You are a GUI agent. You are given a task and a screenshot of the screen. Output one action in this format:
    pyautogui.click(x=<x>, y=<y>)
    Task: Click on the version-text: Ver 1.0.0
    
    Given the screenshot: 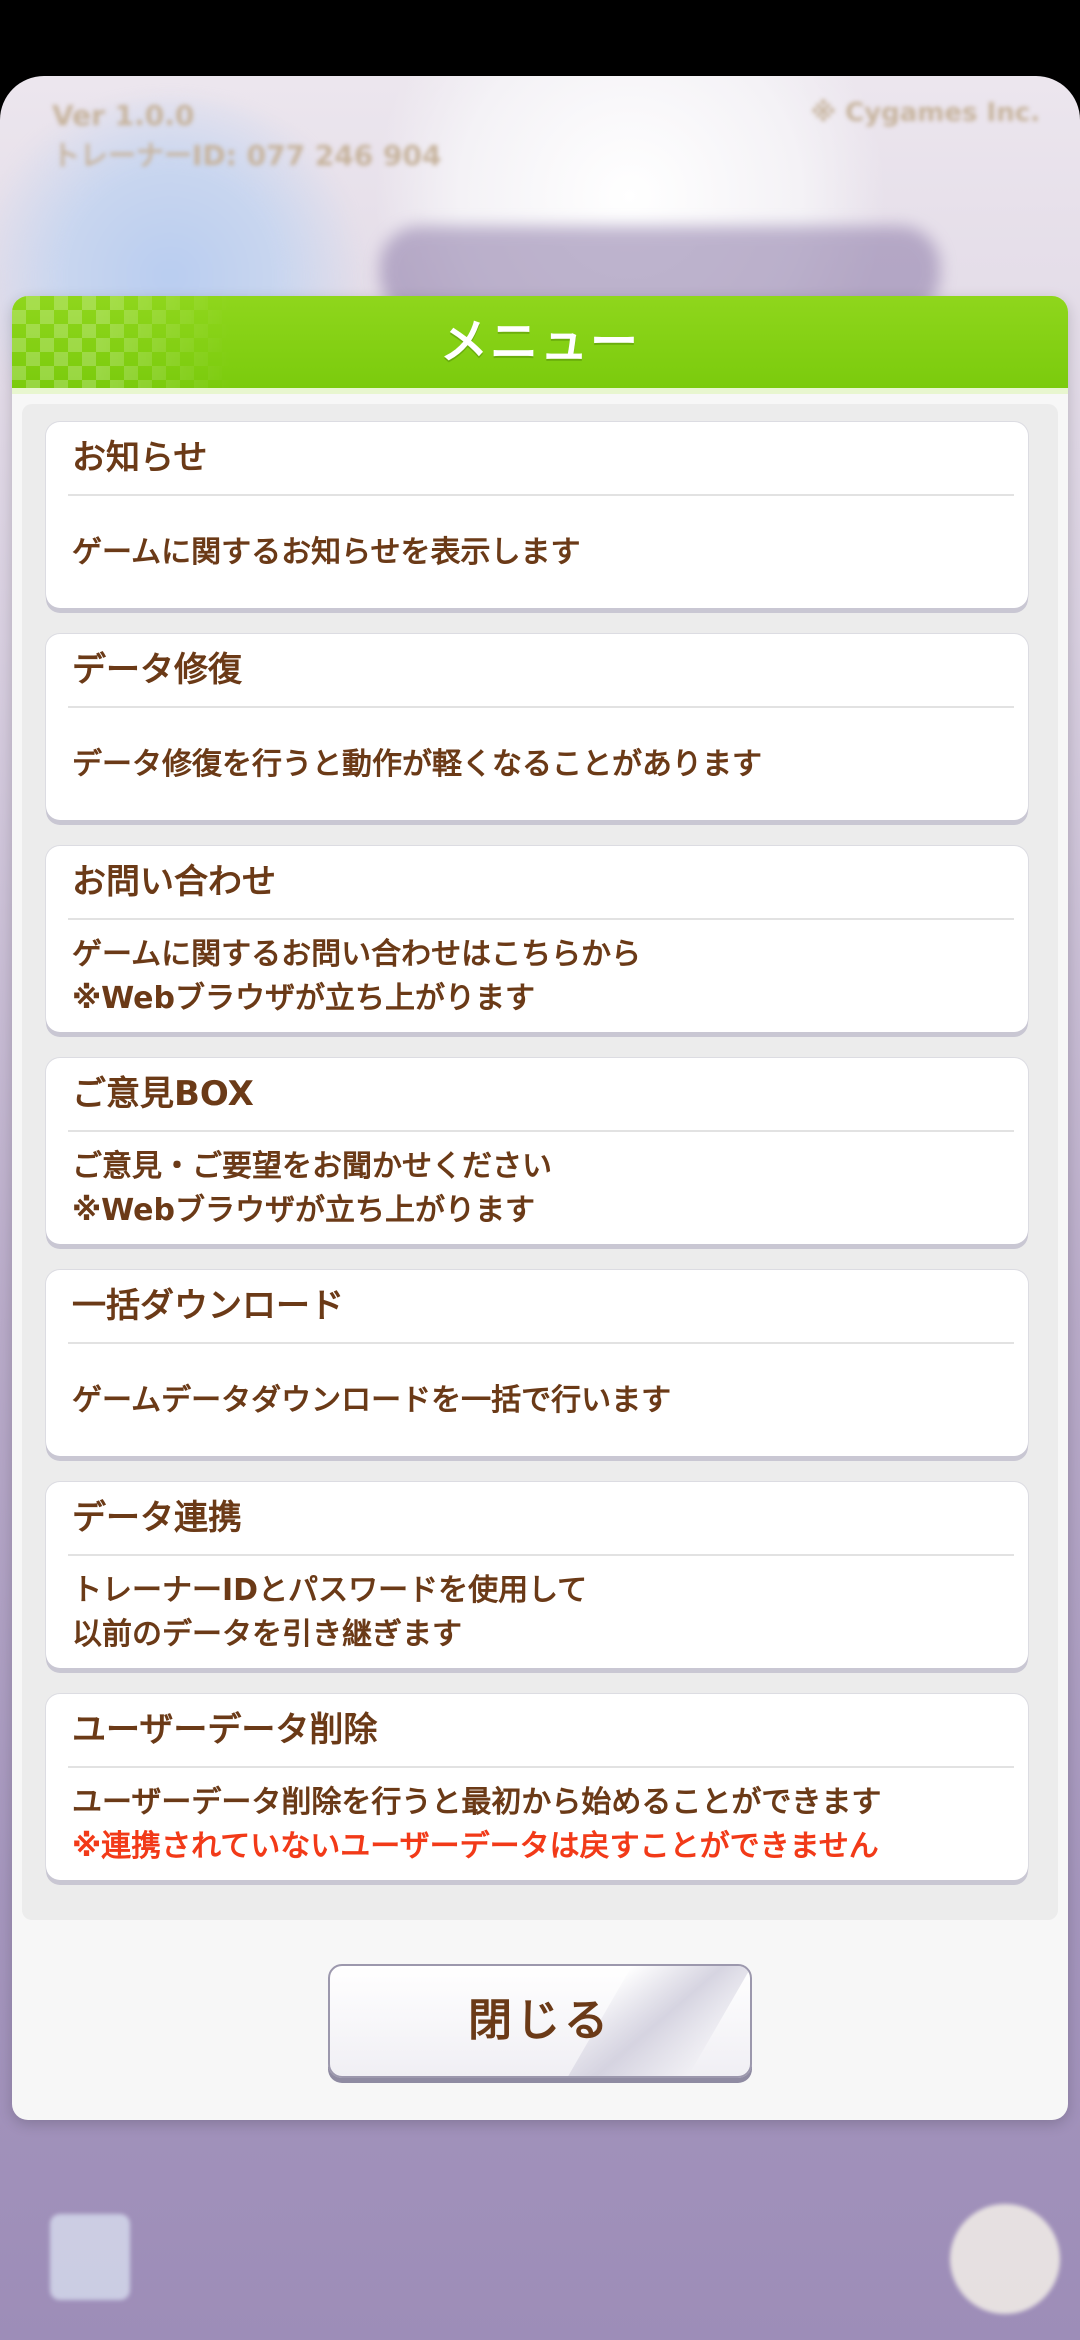 What is the action you would take?
    pyautogui.click(x=123, y=115)
    